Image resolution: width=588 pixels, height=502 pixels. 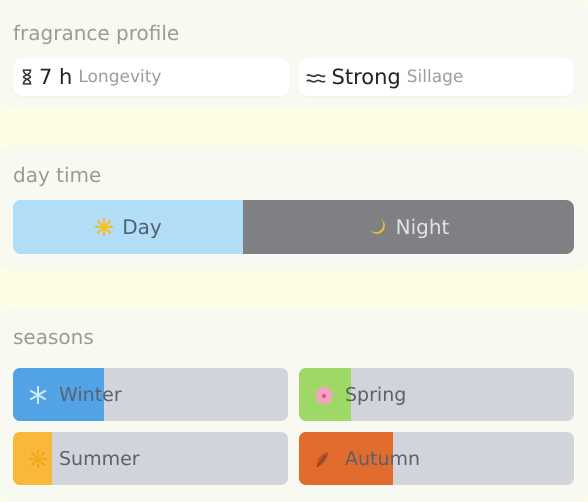 What do you see at coordinates (99, 459) in the screenshot?
I see `season-label: Summer` at bounding box center [99, 459].